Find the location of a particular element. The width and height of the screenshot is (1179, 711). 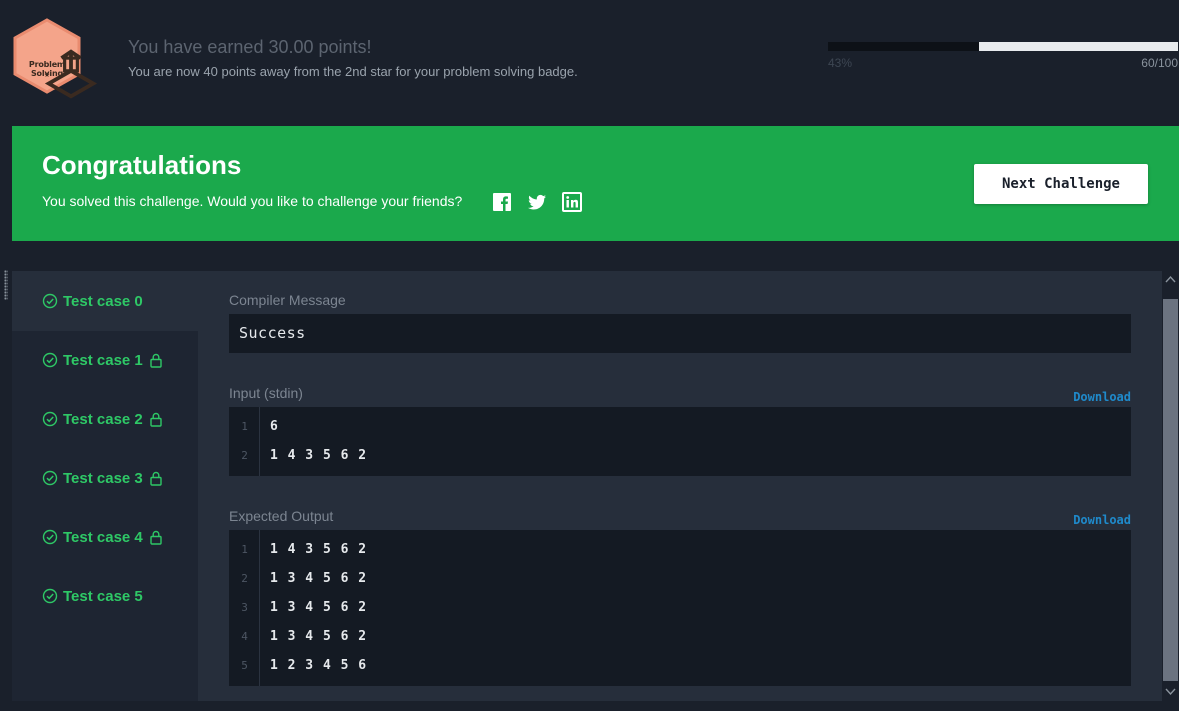

download-expected-link: Download is located at coordinates (1102, 520).